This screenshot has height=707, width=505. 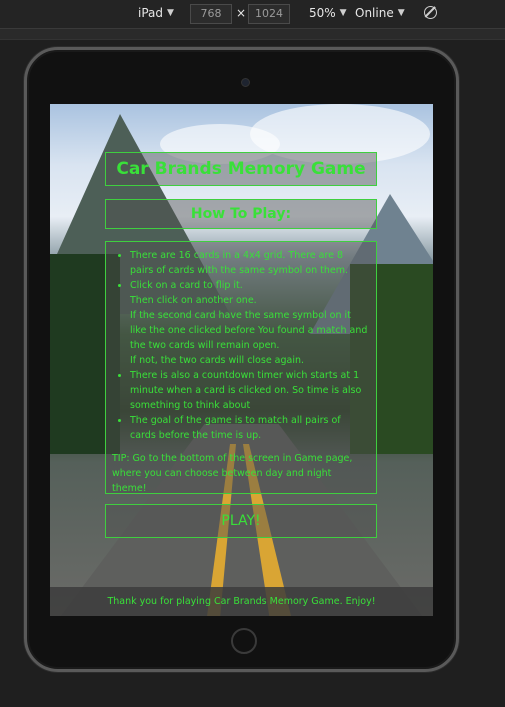 I want to click on camera-icon, so click(x=245, y=82).